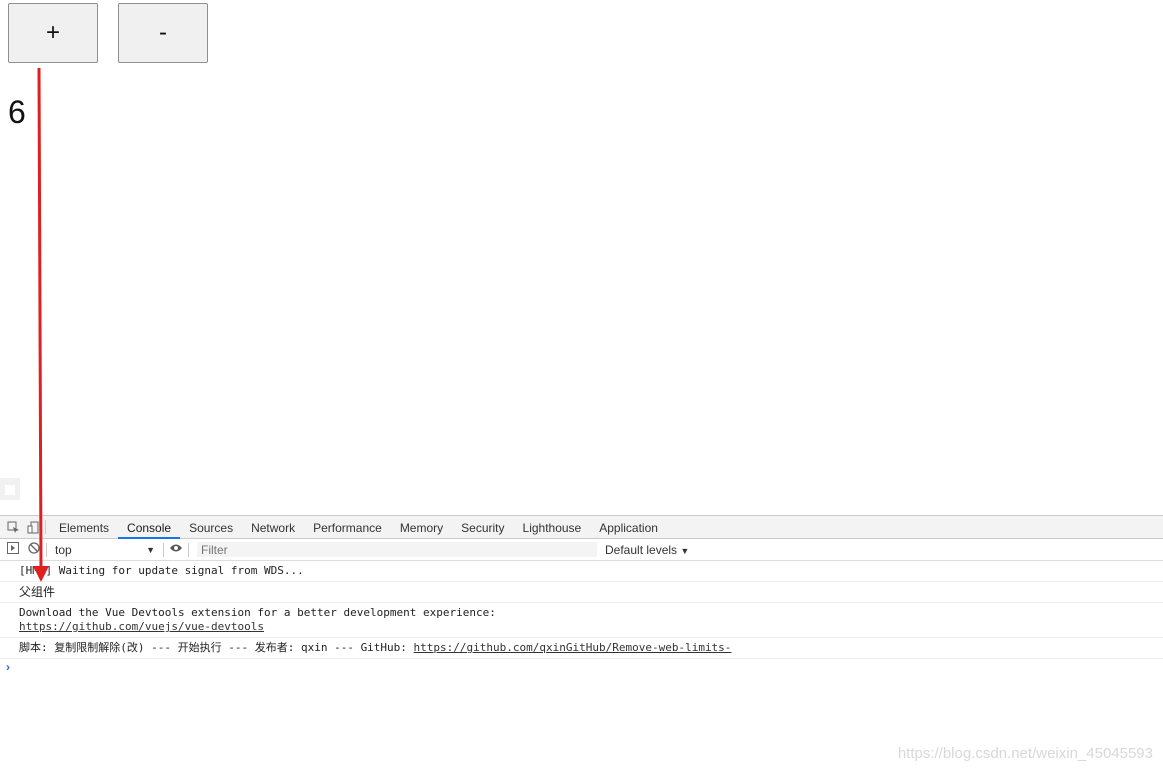  Describe the element at coordinates (421, 527) in the screenshot. I see `tab-memory: Memory` at that location.